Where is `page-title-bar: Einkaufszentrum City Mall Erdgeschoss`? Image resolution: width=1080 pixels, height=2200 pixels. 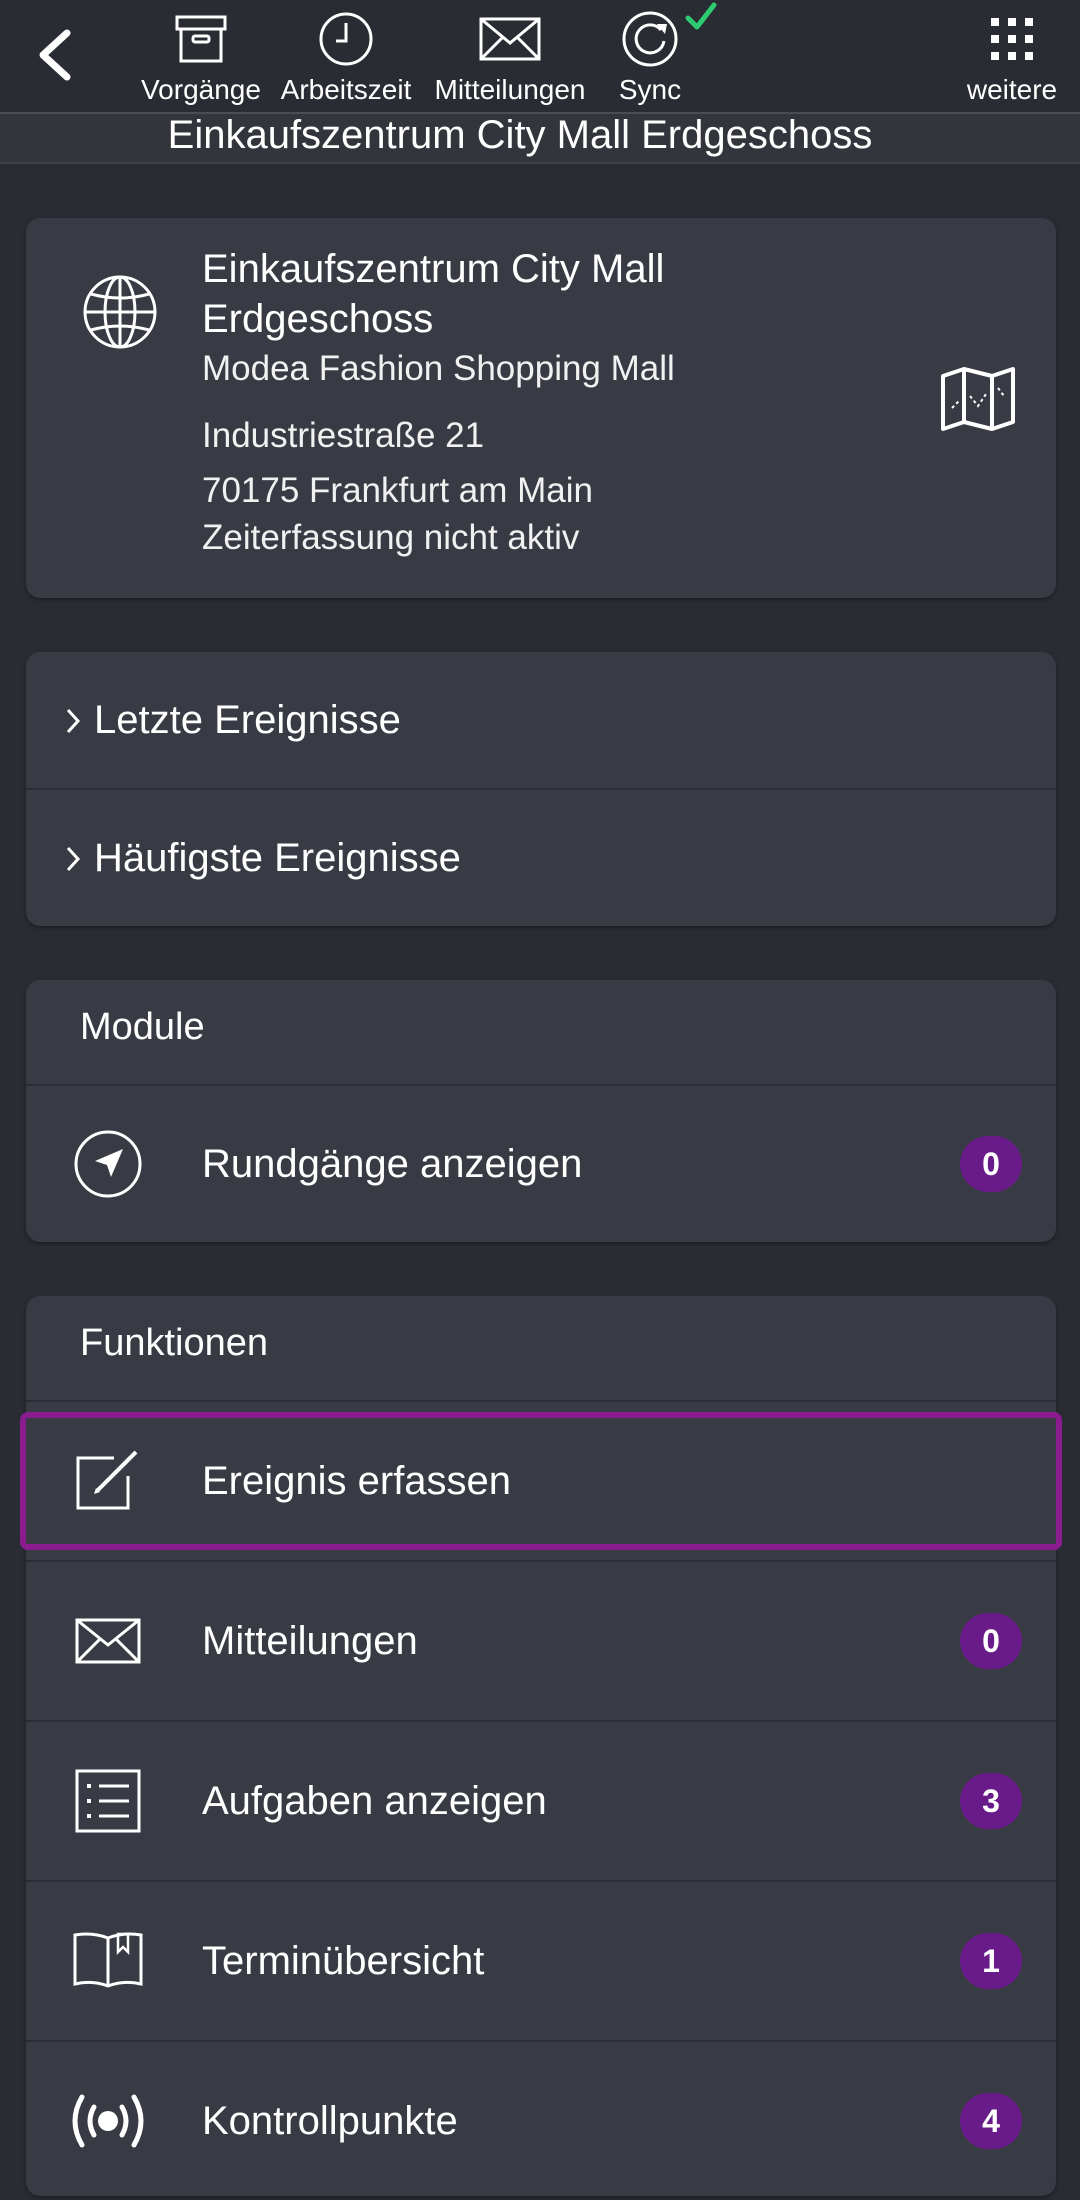
page-title-bar: Einkaufszentrum City Mall Erdgeschoss is located at coordinates (540, 138).